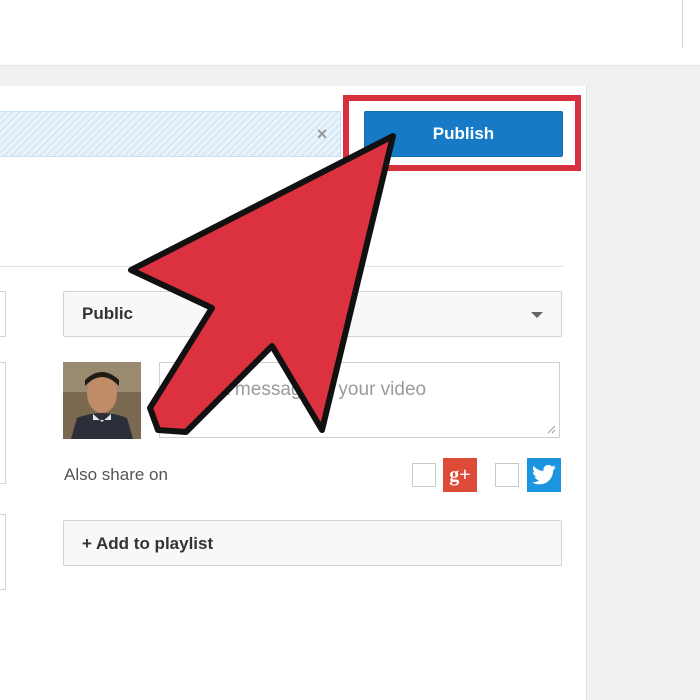 The height and width of the screenshot is (700, 700). What do you see at coordinates (424, 475) in the screenshot?
I see `google-plus-checkbox` at bounding box center [424, 475].